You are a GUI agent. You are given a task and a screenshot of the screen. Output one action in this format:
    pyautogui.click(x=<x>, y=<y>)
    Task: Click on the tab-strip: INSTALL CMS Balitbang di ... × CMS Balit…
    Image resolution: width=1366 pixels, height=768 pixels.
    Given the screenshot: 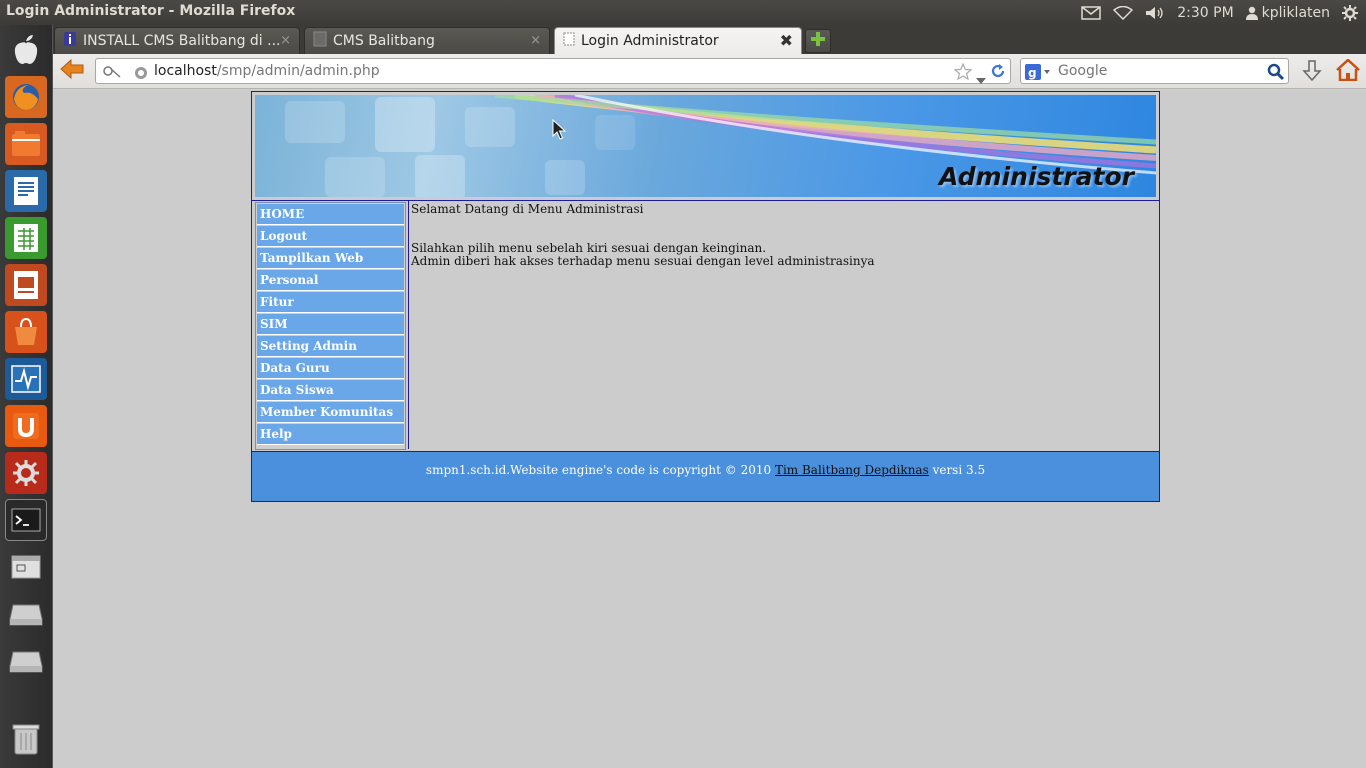 What is the action you would take?
    pyautogui.click(x=709, y=39)
    